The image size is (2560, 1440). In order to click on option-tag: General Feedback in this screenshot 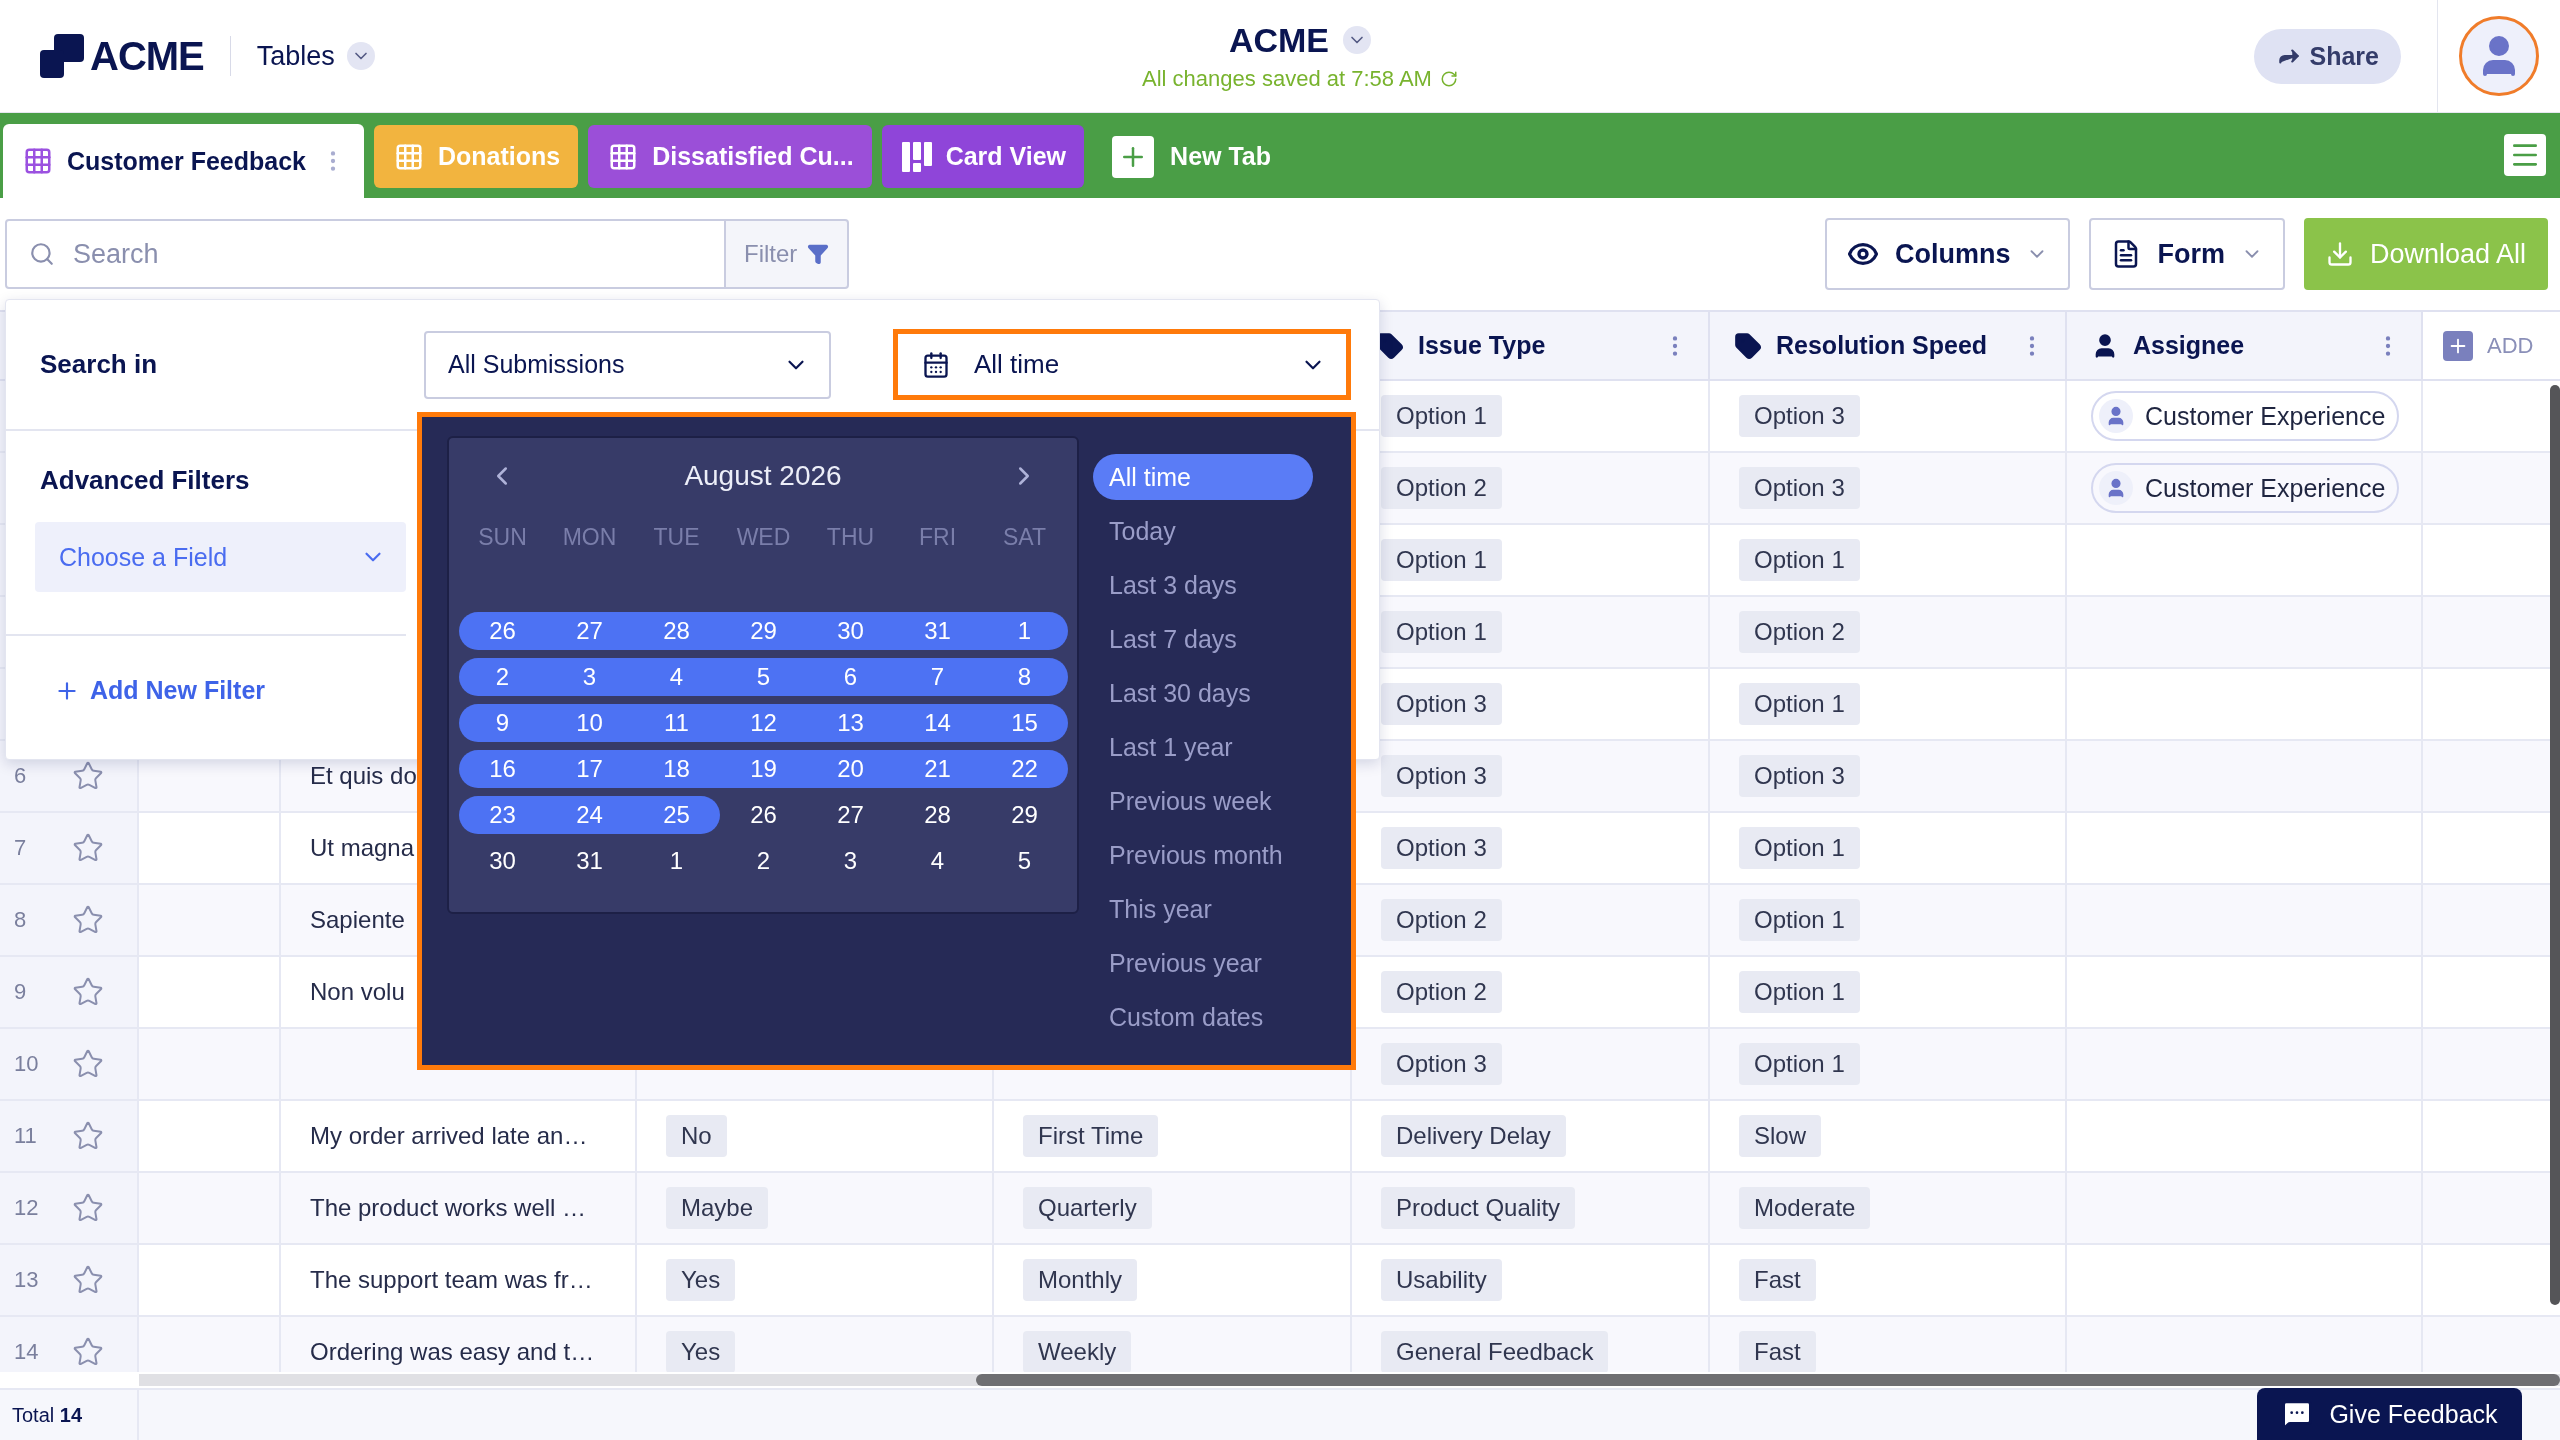, I will do `click(1495, 1351)`.